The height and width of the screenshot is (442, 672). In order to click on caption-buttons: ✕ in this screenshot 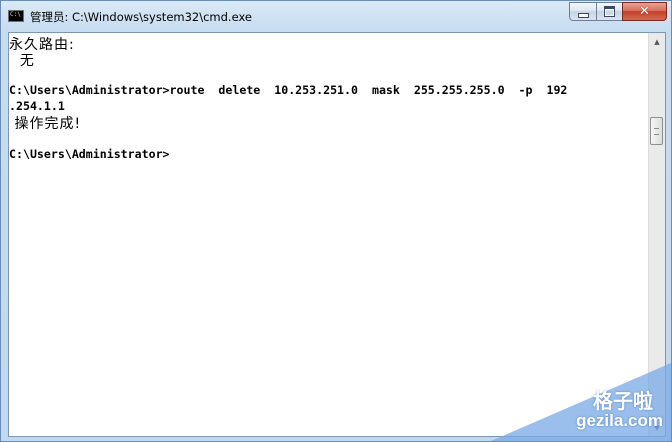, I will do `click(618, 11)`.